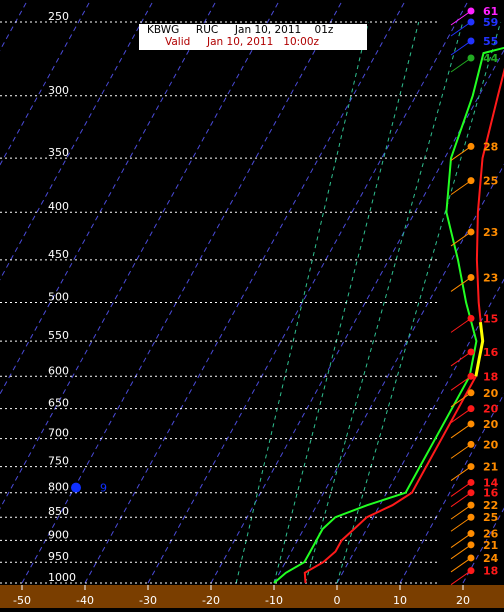  Describe the element at coordinates (58, 511) in the screenshot. I see `pressure-tick-label: 850` at that location.